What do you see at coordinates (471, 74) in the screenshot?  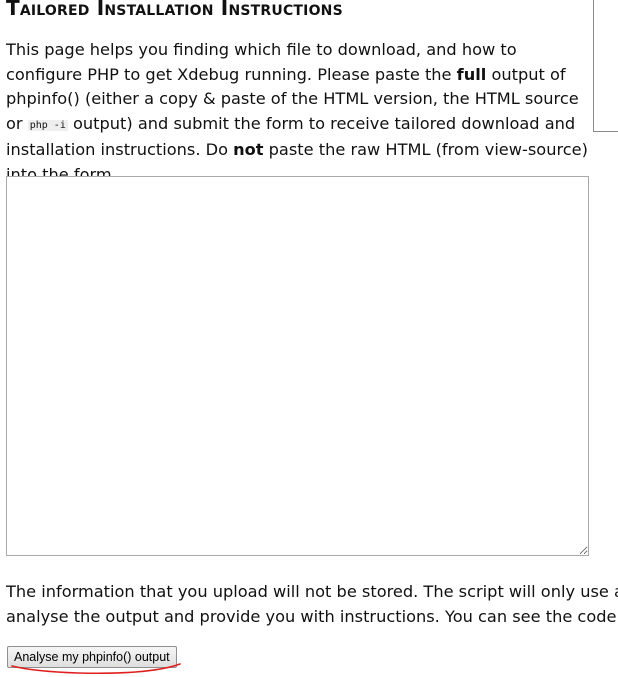 I see `intro-bold-full: full` at bounding box center [471, 74].